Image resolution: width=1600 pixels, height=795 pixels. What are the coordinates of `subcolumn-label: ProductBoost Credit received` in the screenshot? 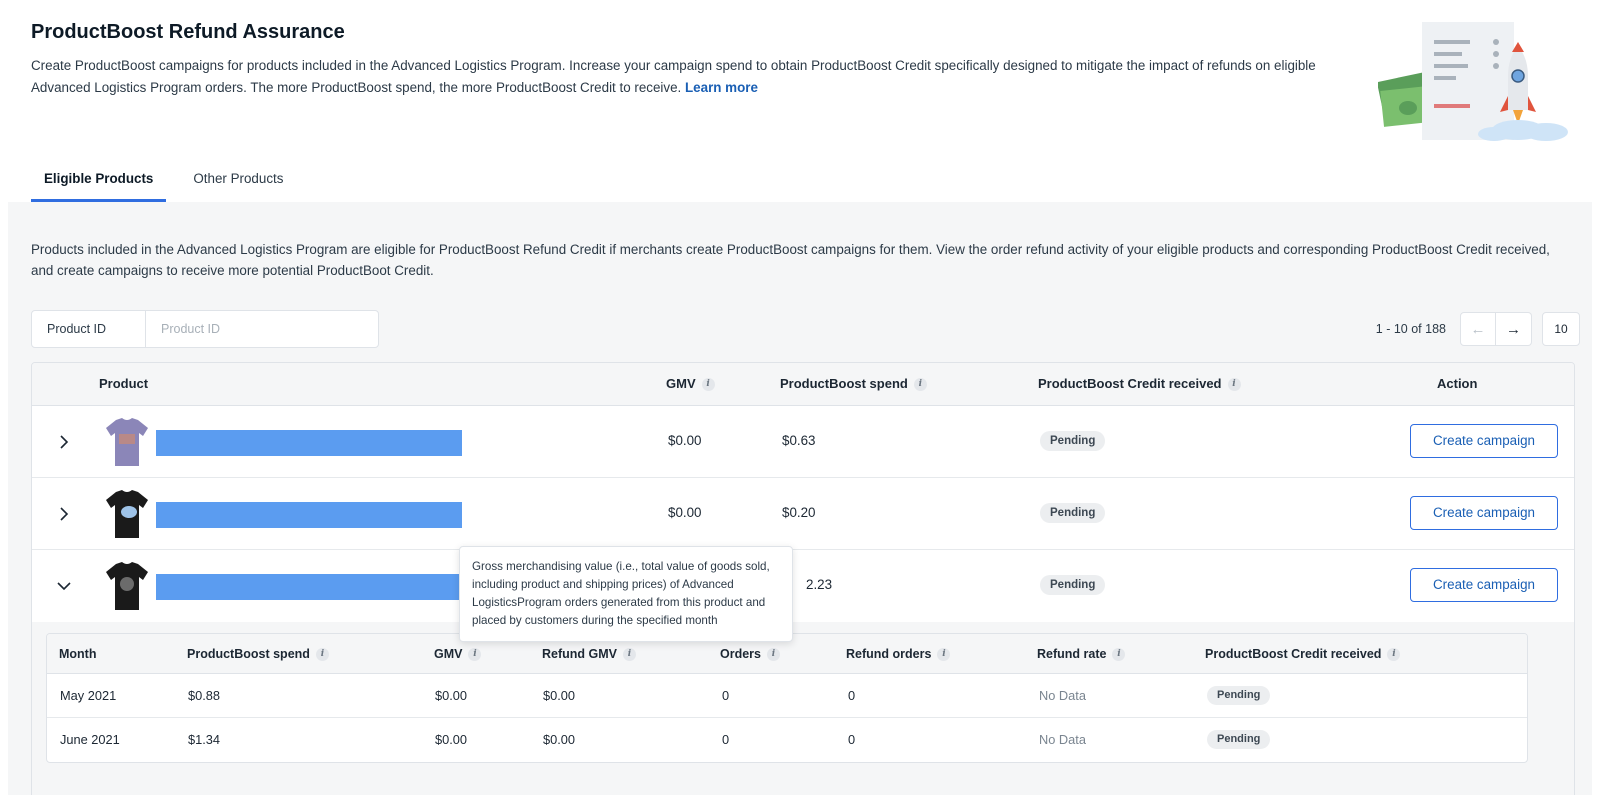 It's located at (1293, 654).